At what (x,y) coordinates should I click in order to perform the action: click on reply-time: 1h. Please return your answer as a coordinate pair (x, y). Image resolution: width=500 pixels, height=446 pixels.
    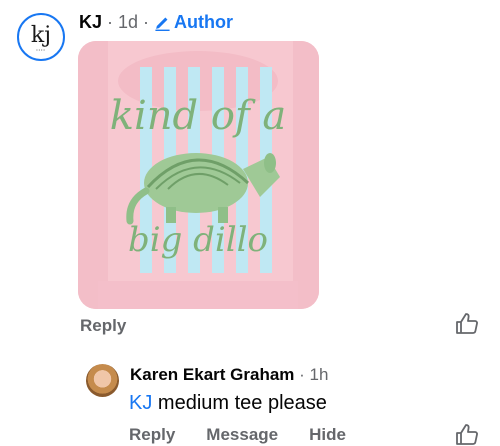
    Looking at the image, I should click on (319, 374).